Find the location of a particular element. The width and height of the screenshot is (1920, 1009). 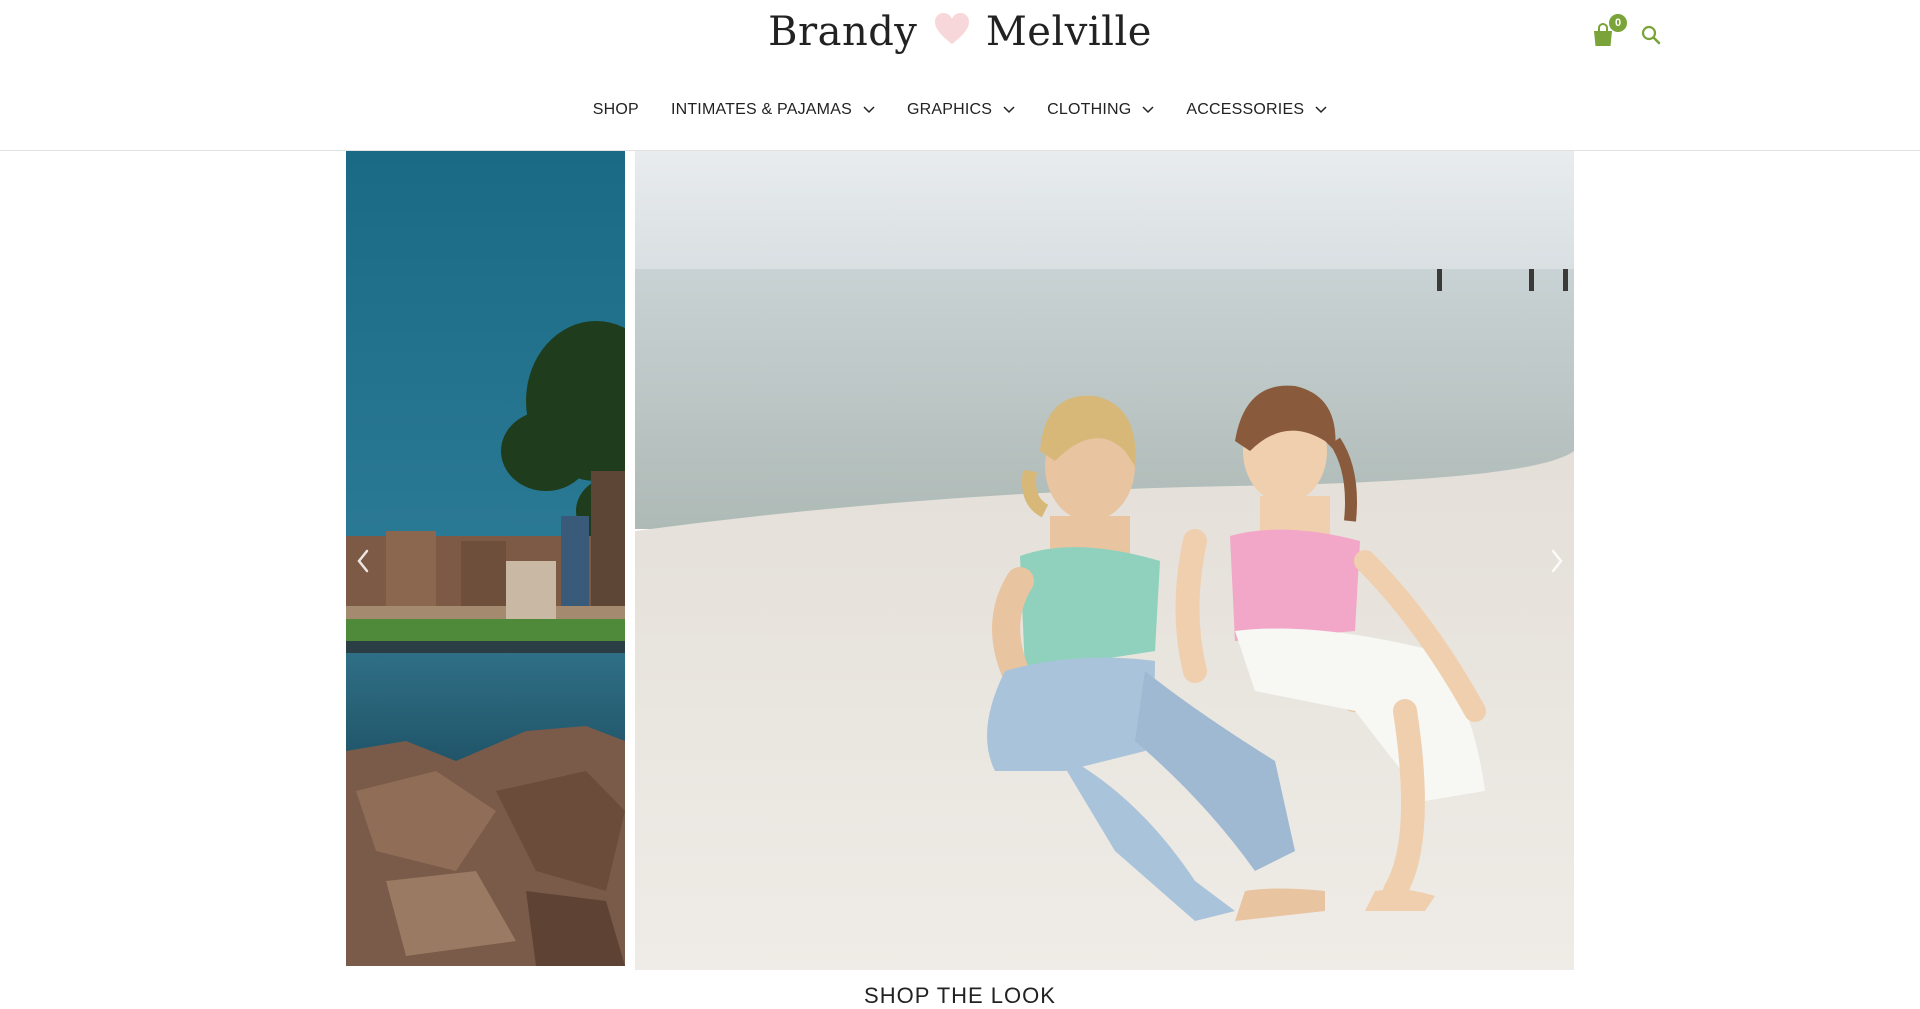

heart-icon is located at coordinates (951, 28).